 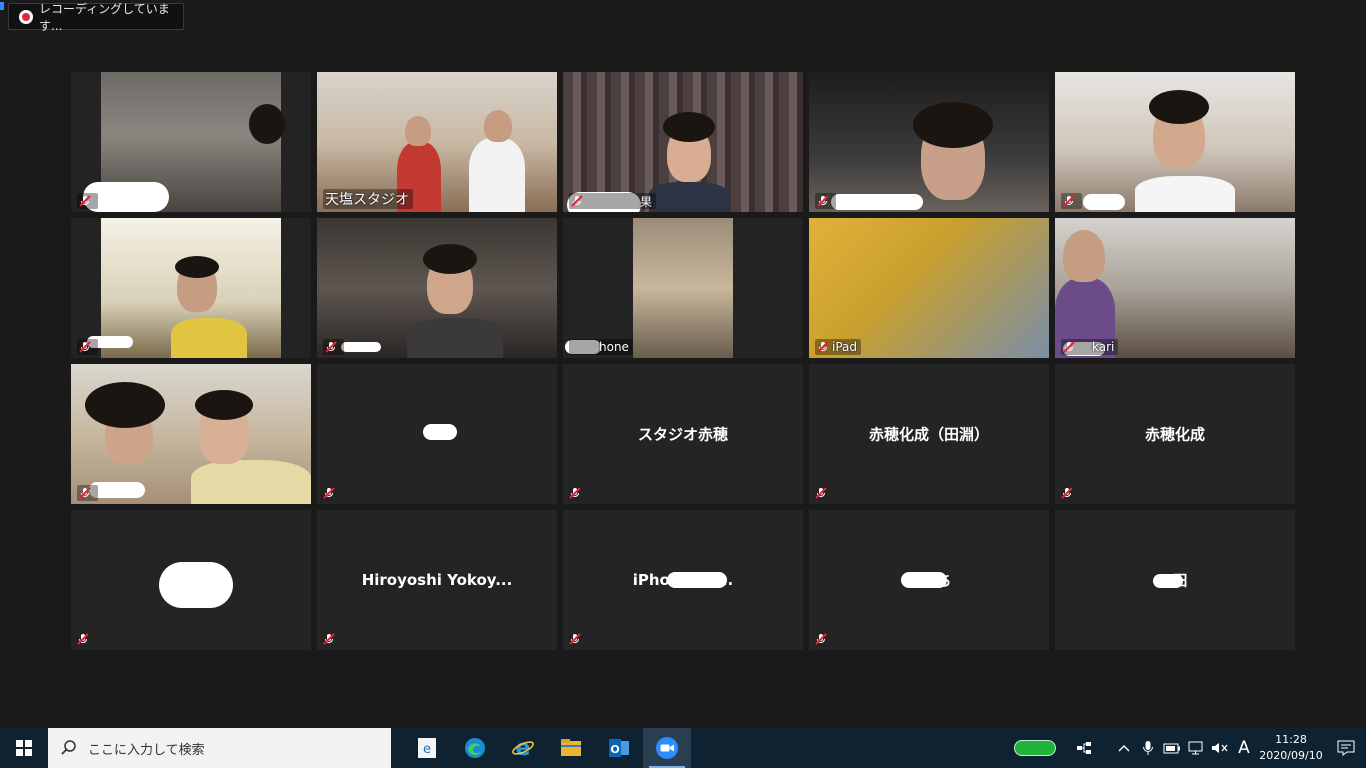 I want to click on participant-name-label: iPad, so click(x=838, y=347).